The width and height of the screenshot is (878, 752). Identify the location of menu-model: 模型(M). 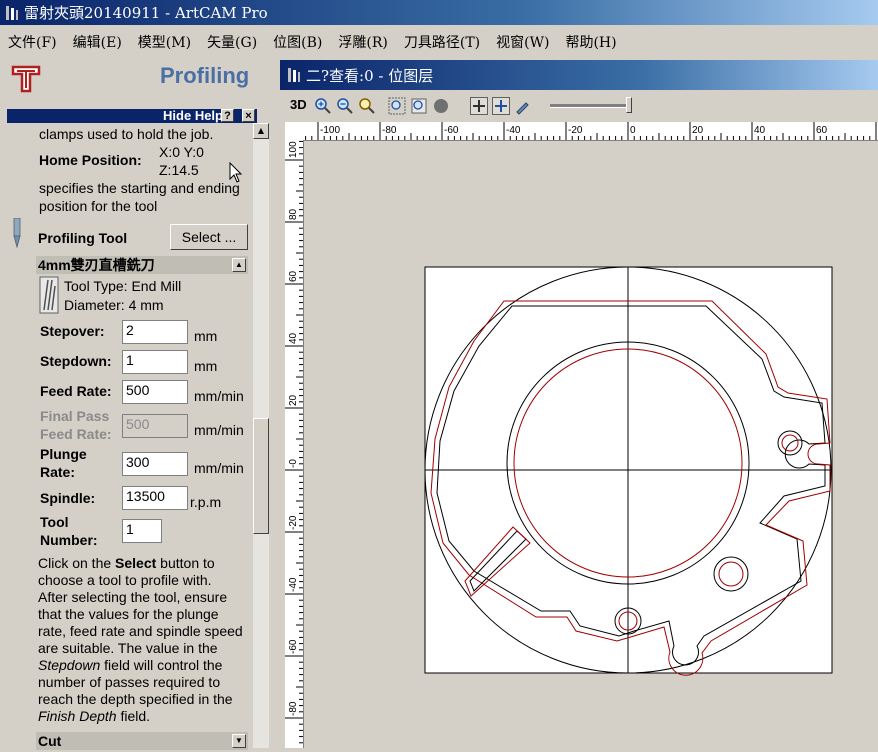
(164, 42).